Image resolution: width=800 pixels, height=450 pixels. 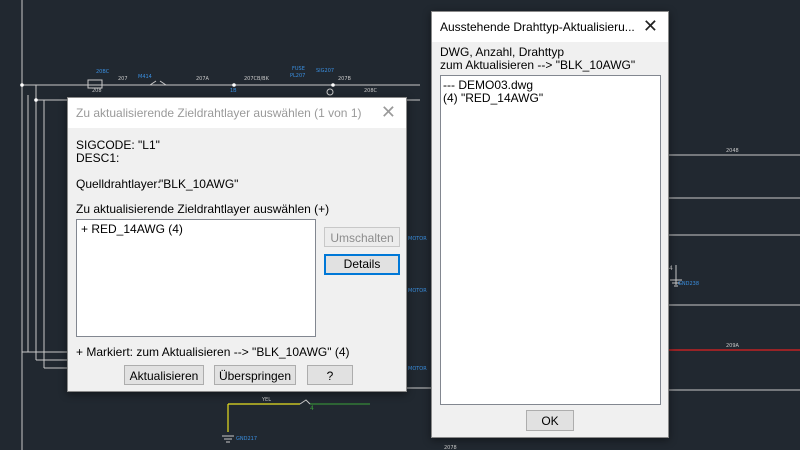 What do you see at coordinates (97, 91) in the screenshot?
I see `cad-label: 208` at bounding box center [97, 91].